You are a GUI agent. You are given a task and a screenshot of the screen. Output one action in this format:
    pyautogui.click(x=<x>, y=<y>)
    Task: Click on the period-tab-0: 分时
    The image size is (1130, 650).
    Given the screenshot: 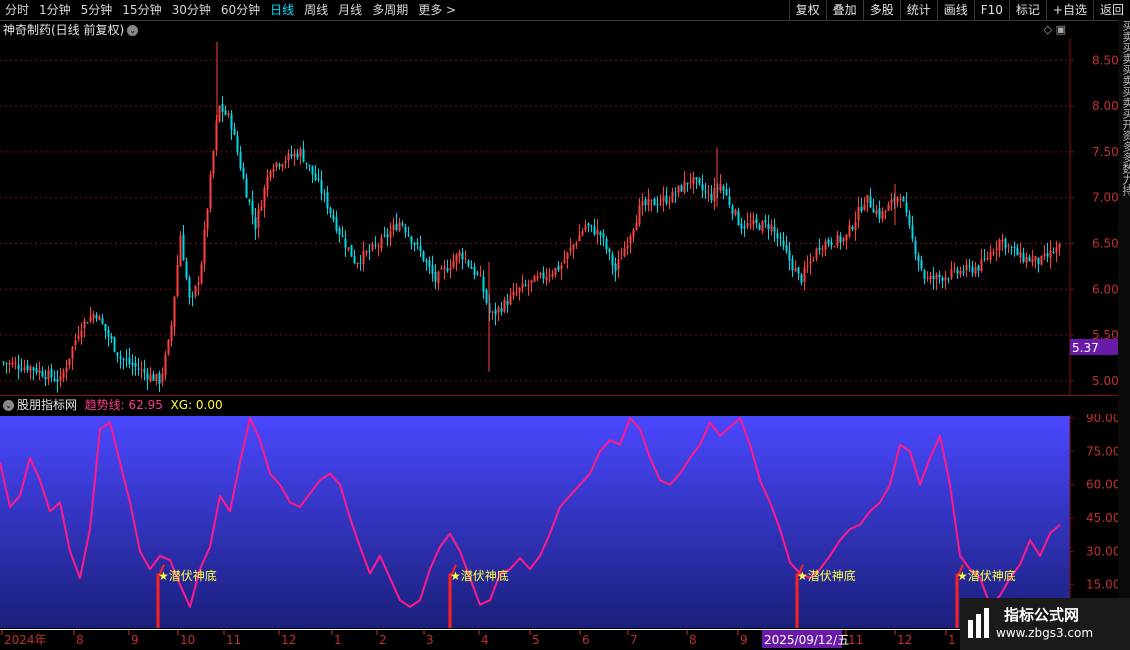 What is the action you would take?
    pyautogui.click(x=17, y=10)
    